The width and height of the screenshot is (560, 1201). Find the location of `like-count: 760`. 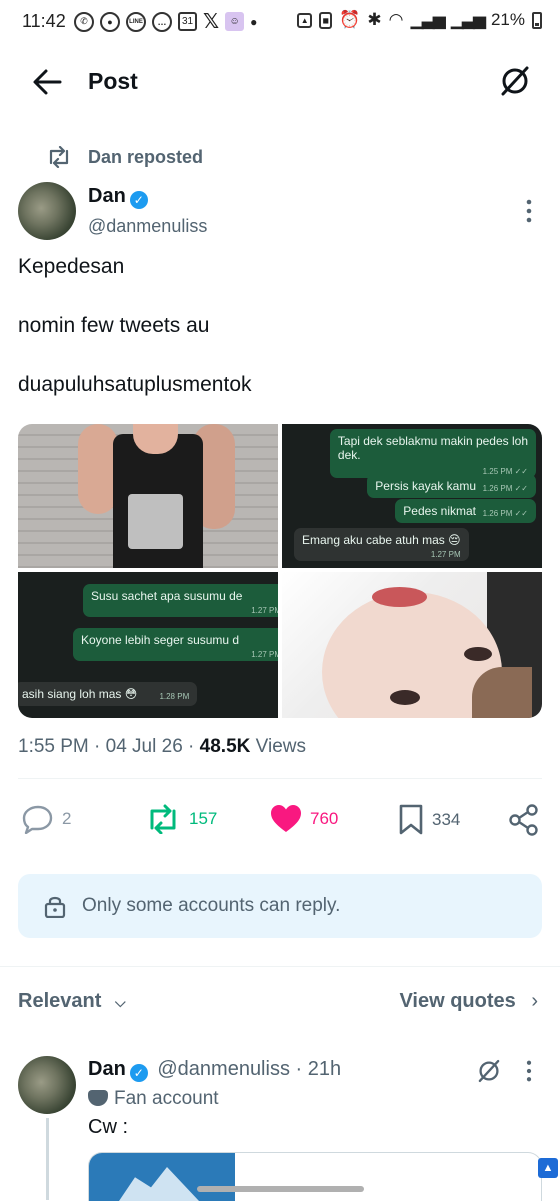

like-count: 760 is located at coordinates (324, 818).